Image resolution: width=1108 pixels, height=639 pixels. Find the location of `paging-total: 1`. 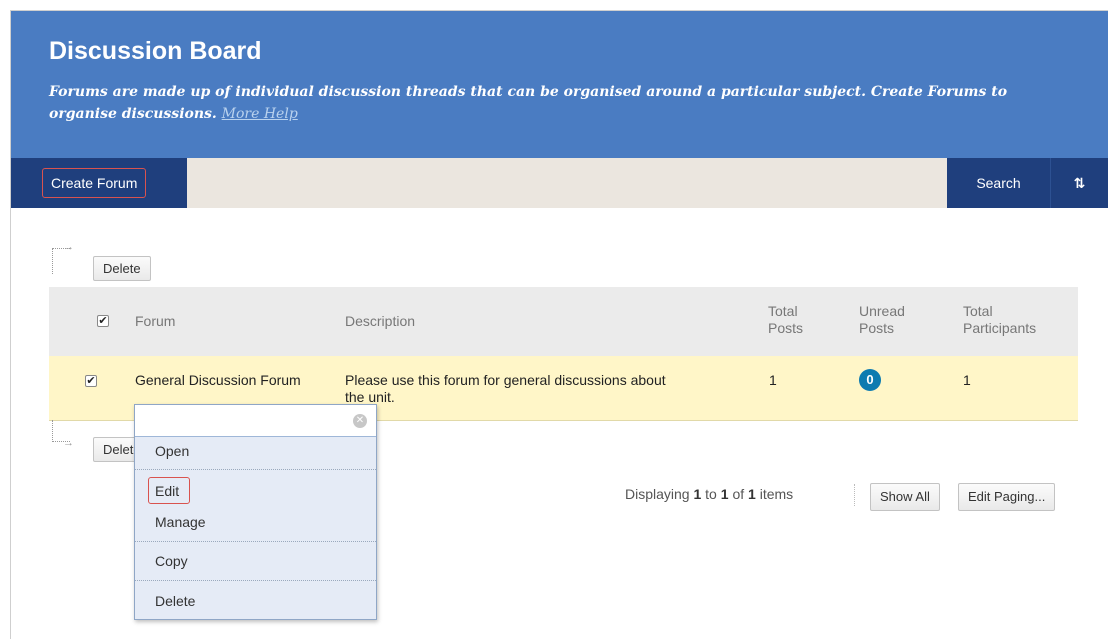

paging-total: 1 is located at coordinates (752, 494).